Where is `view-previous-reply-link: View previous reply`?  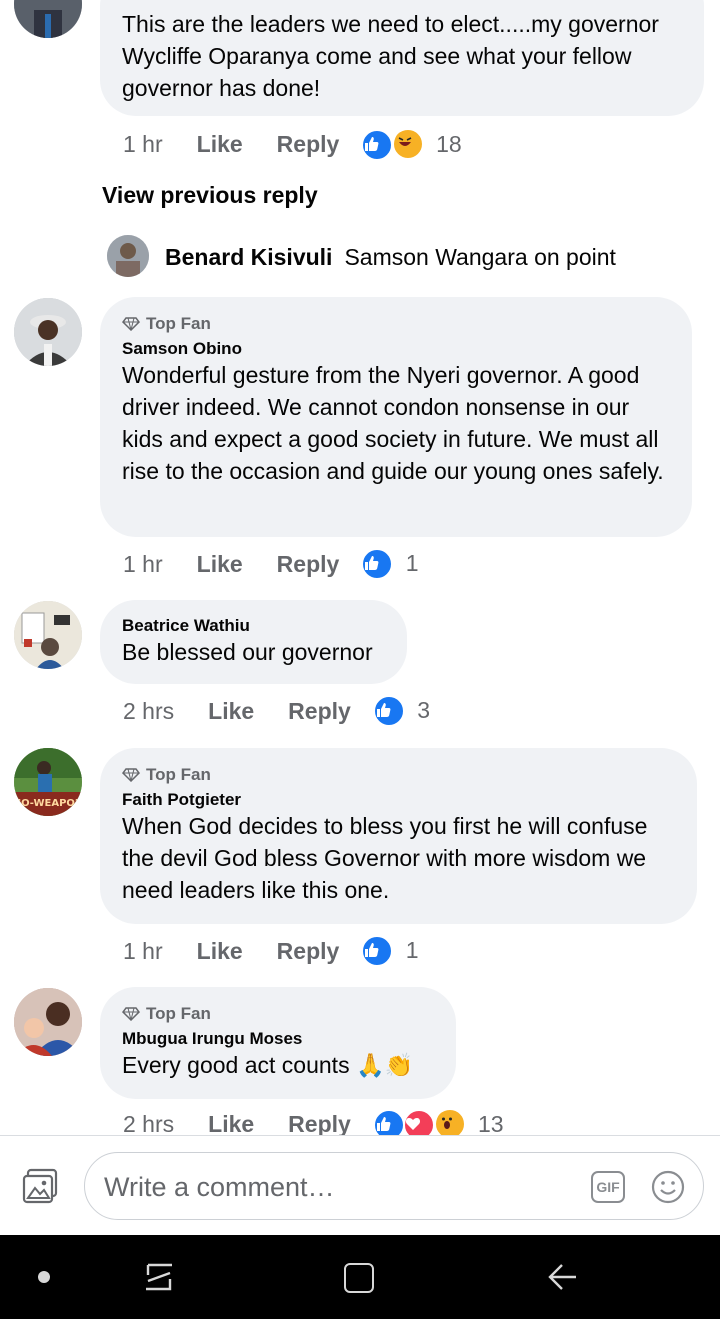 view-previous-reply-link: View previous reply is located at coordinates (210, 195).